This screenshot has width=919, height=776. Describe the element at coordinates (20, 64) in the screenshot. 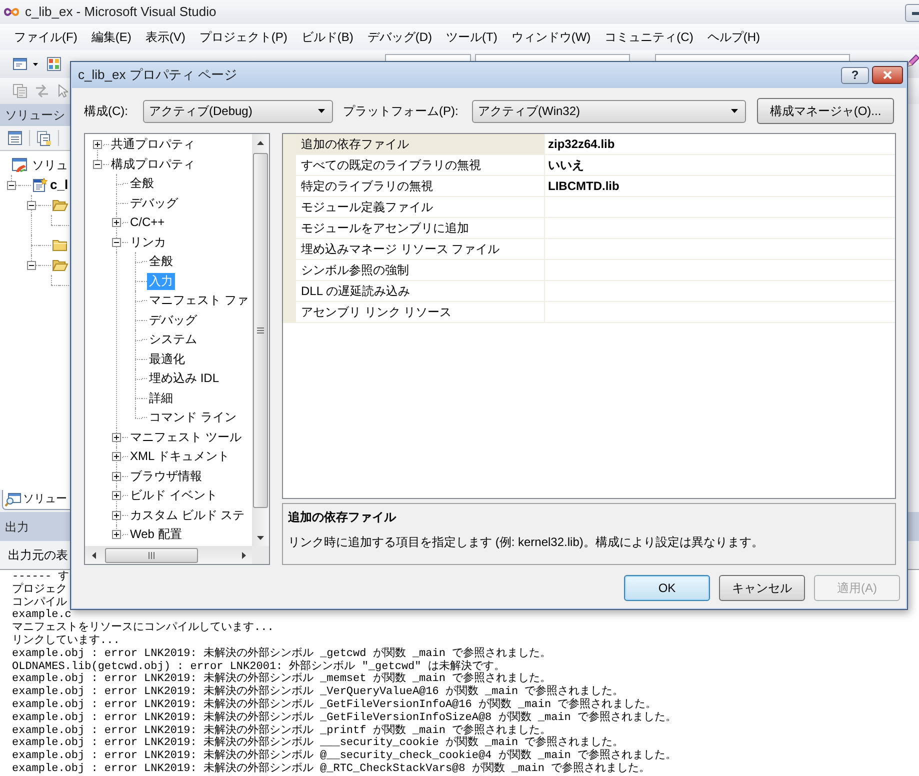

I see `window-icon` at that location.